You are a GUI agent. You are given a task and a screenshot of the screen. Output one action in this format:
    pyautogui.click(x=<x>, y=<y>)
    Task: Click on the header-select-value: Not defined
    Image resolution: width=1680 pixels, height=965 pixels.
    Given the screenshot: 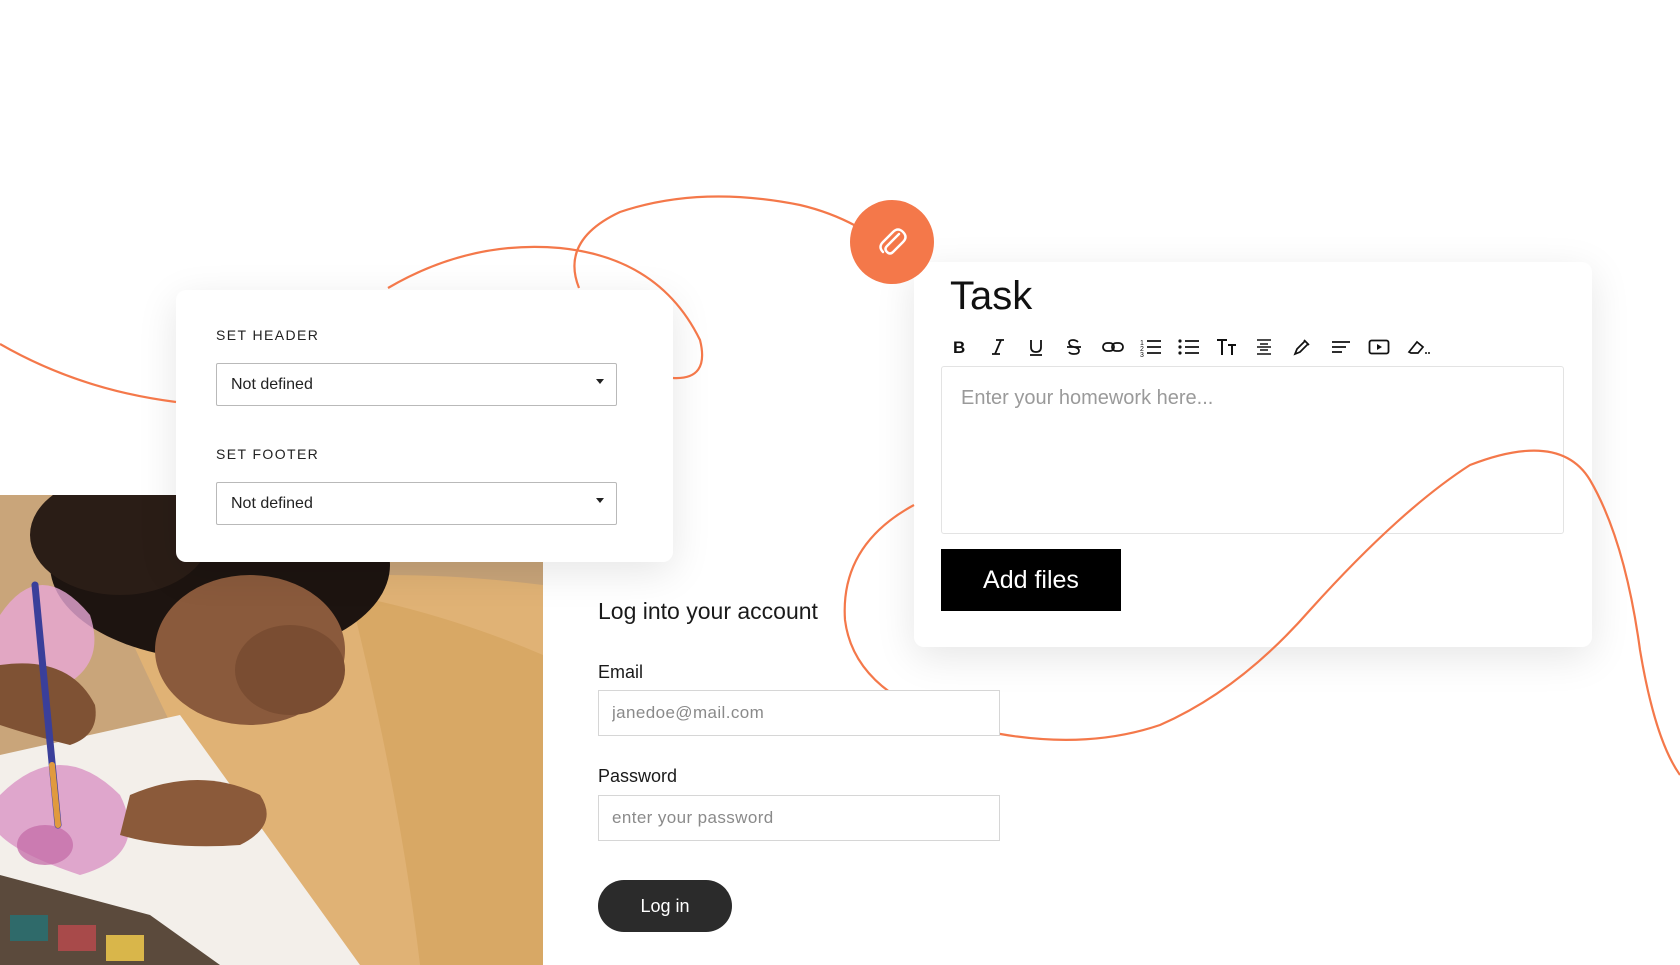 What is the action you would take?
    pyautogui.click(x=272, y=384)
    